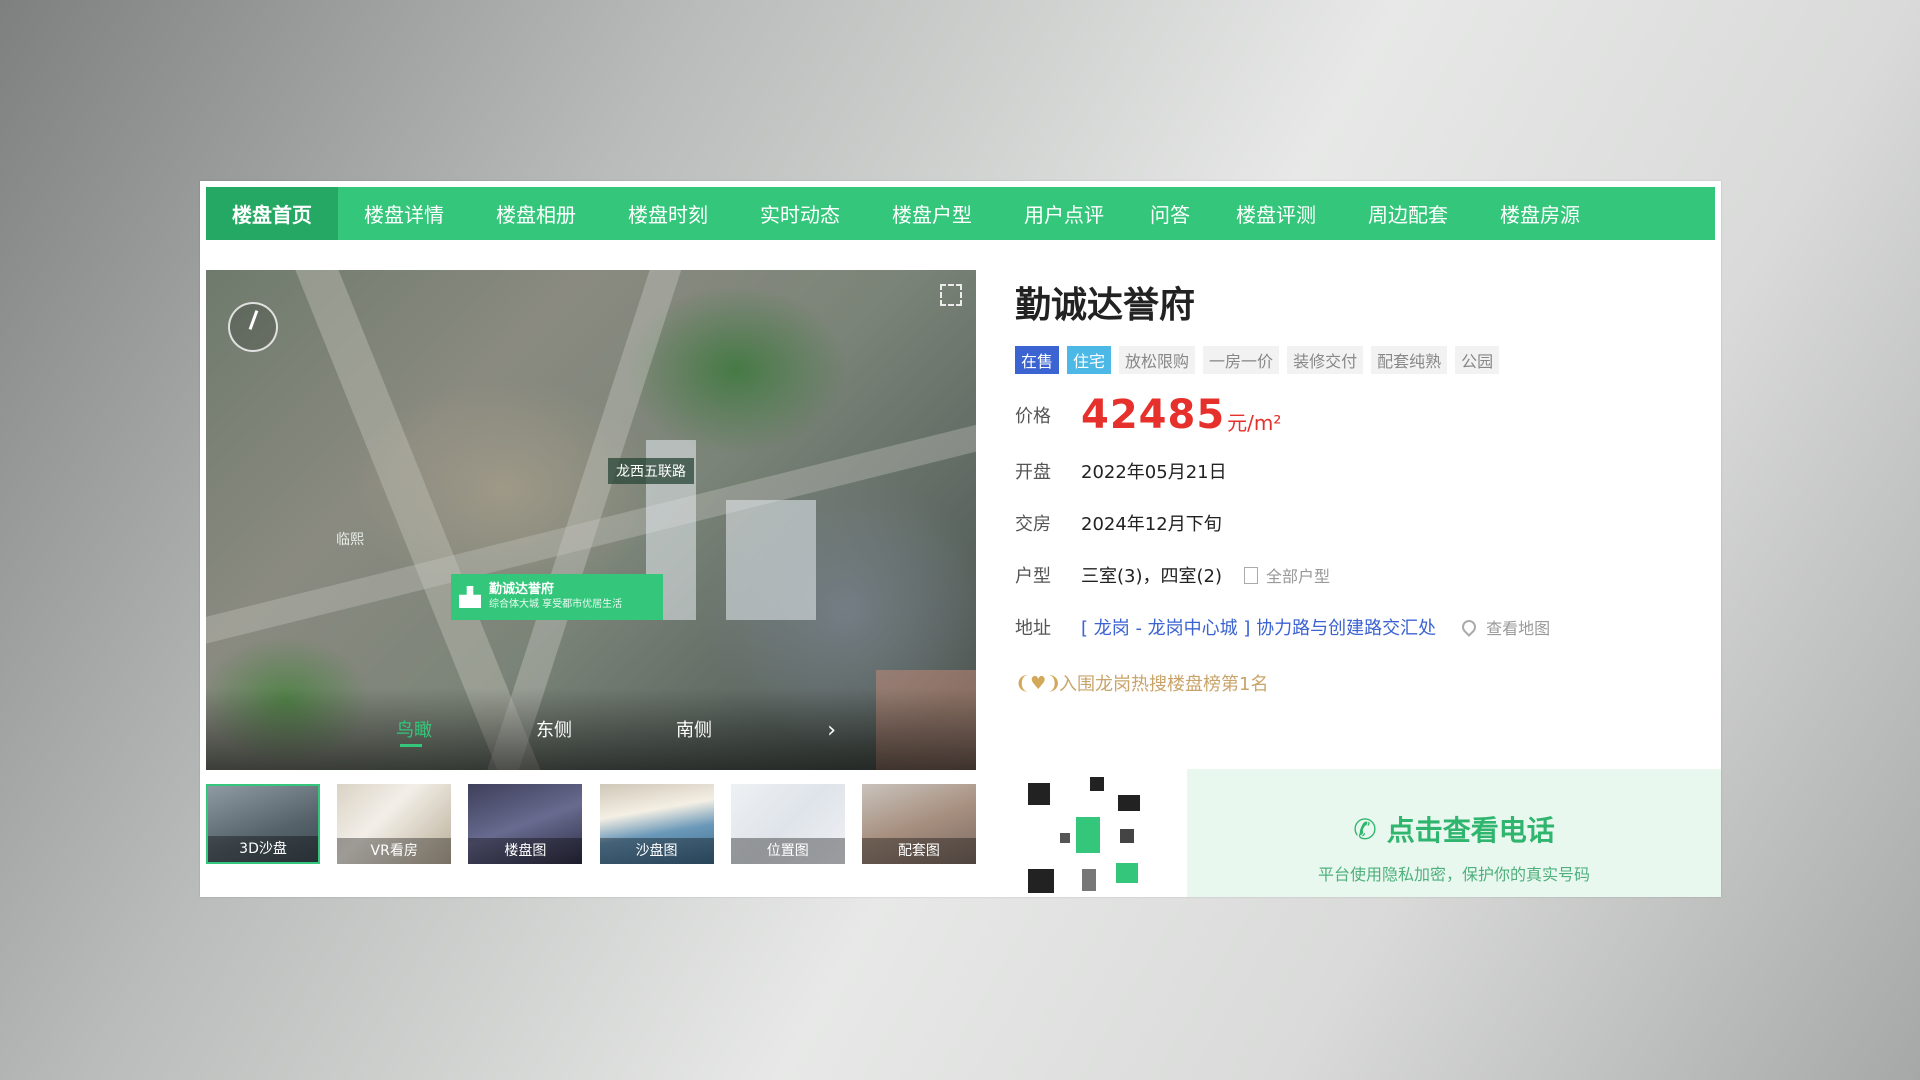  Describe the element at coordinates (1170, 213) in the screenshot. I see `nav-qa: 问答` at that location.